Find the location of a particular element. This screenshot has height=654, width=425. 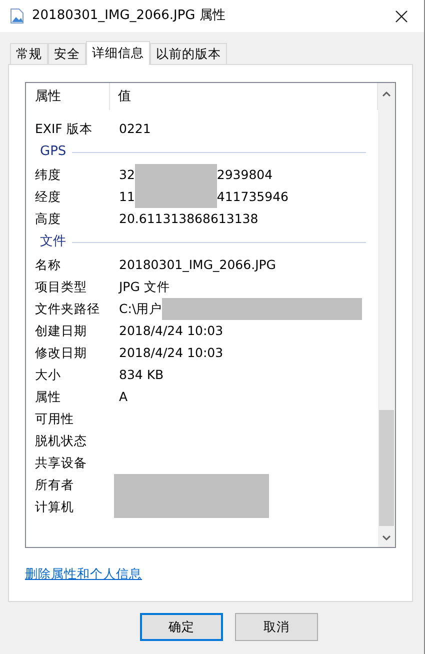

column-header: 属性 is located at coordinates (68, 96).